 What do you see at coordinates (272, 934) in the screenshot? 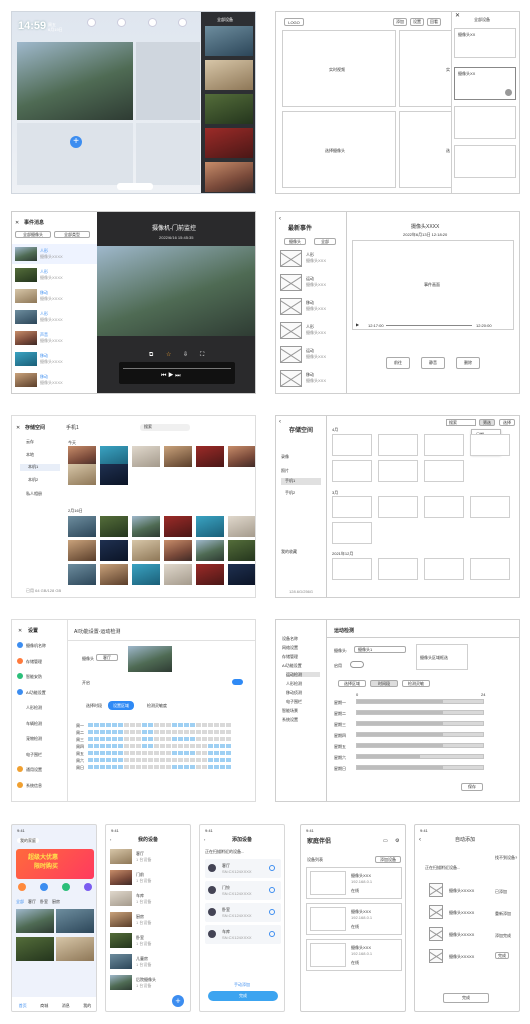
I see `select-icon` at bounding box center [272, 934].